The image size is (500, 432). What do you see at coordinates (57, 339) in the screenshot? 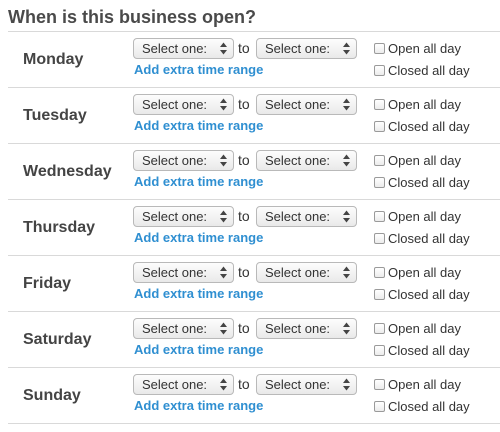
I see `day-label: Saturday` at bounding box center [57, 339].